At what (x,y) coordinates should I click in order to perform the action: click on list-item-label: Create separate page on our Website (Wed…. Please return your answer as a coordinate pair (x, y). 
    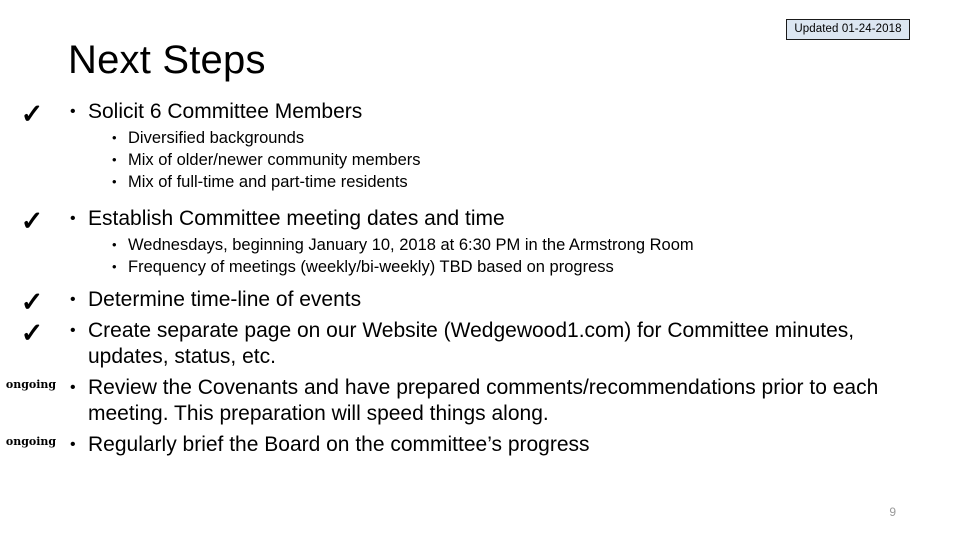
    Looking at the image, I should click on (471, 343).